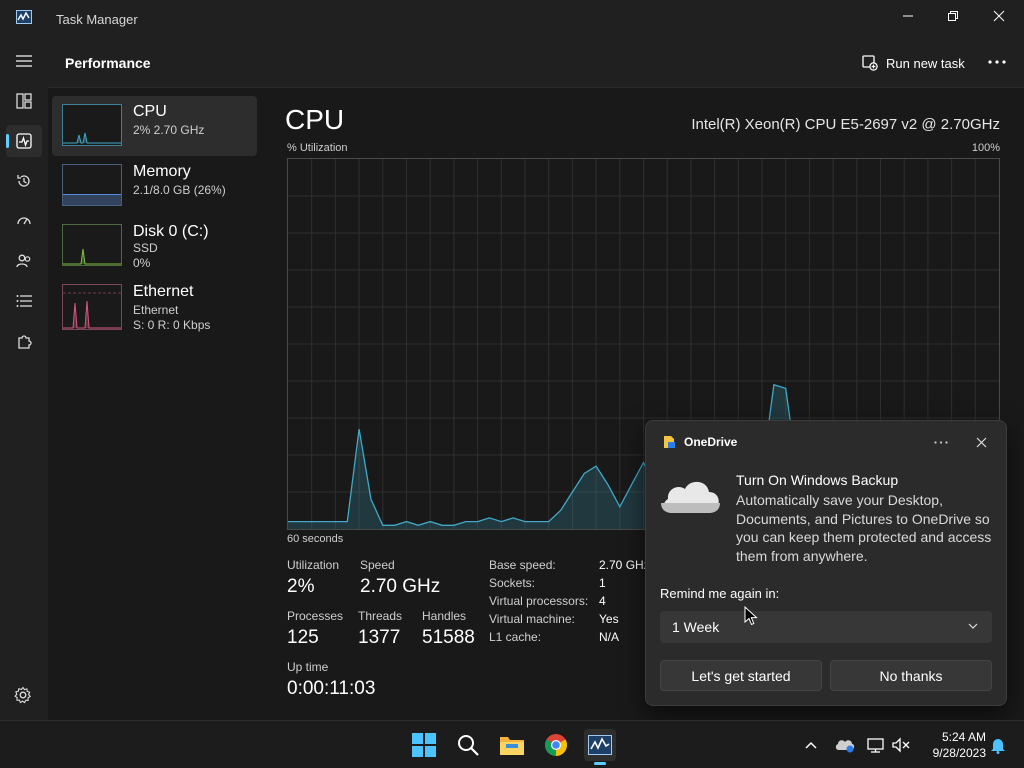 This screenshot has width=1024, height=768. What do you see at coordinates (92, 245) in the screenshot?
I see `disk-thumbnail` at bounding box center [92, 245].